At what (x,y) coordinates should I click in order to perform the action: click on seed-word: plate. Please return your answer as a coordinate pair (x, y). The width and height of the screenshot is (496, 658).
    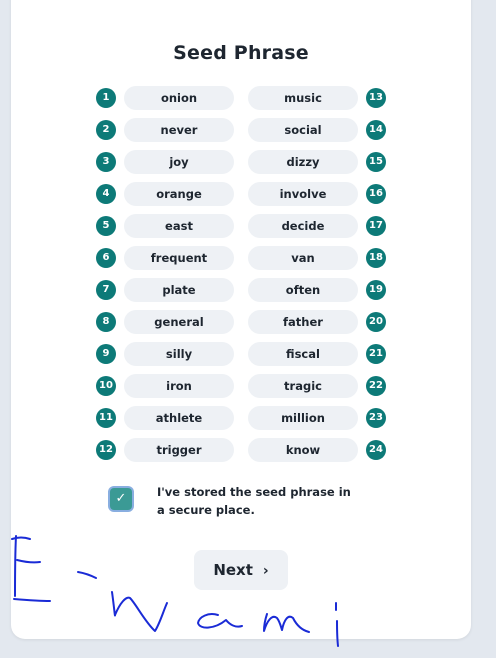
    Looking at the image, I should click on (179, 290).